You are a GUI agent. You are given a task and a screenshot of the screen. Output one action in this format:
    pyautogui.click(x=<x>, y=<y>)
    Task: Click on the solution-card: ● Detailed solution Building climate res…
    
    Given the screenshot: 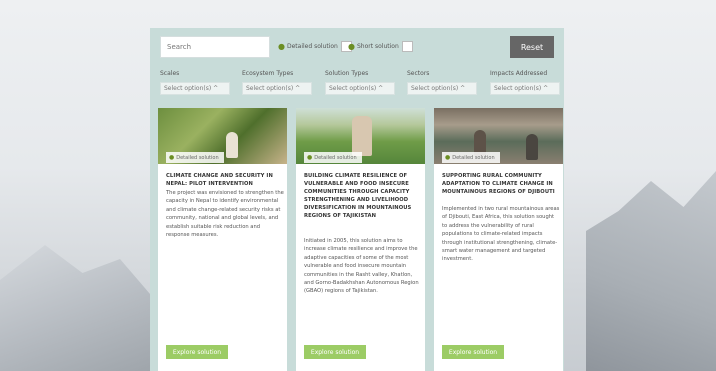 What is the action you would take?
    pyautogui.click(x=360, y=239)
    